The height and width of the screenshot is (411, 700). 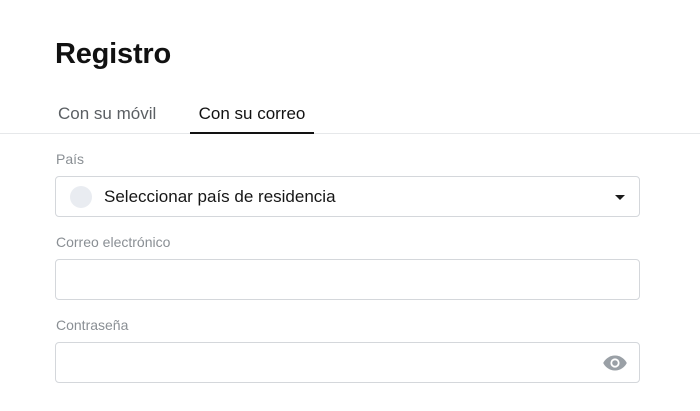 I want to click on eye-icon, so click(x=615, y=363).